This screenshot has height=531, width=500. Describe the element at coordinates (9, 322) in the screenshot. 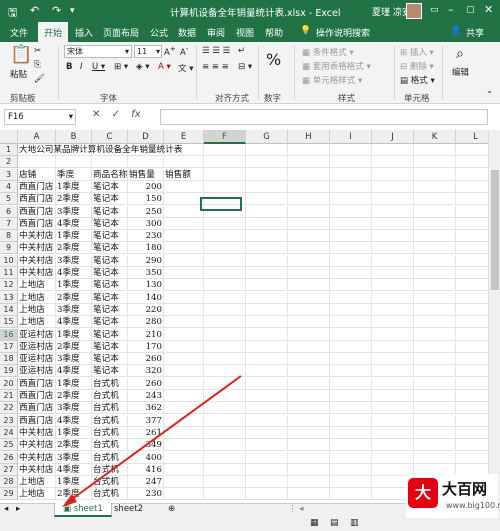

I see `row-header-15: 15` at that location.